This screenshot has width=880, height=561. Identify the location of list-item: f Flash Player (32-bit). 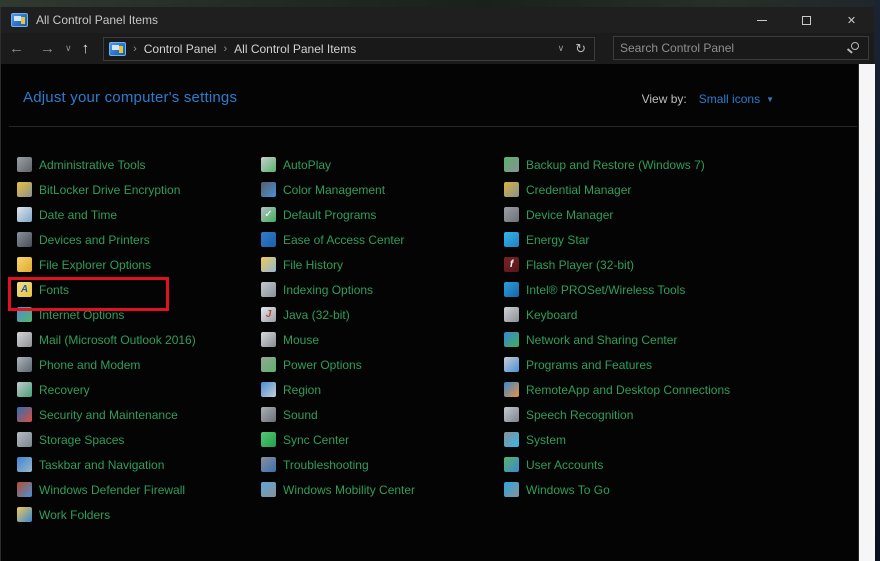
(654, 264).